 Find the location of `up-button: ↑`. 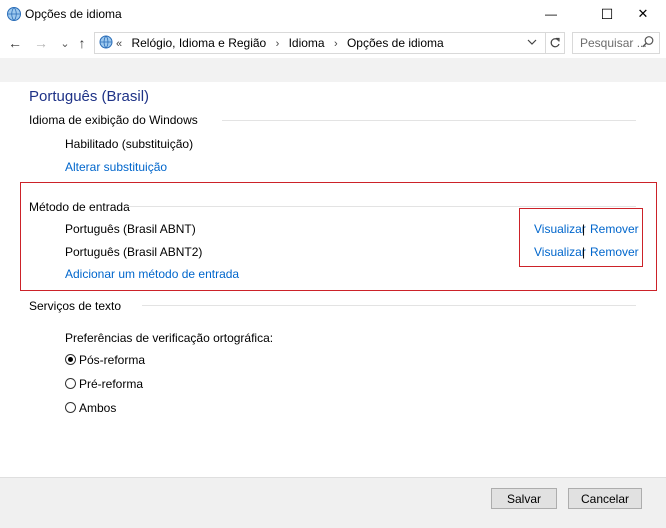

up-button: ↑ is located at coordinates (82, 43).